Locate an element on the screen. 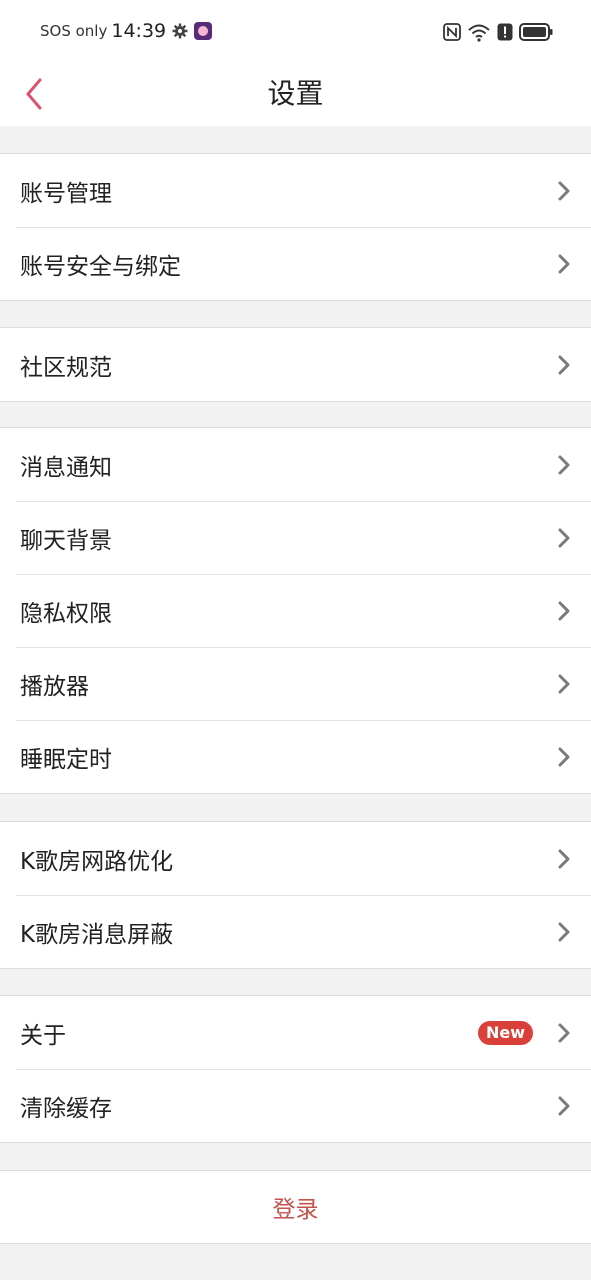 The width and height of the screenshot is (591, 1280). clear-cache-item: 清除缓存 is located at coordinates (295, 1105).